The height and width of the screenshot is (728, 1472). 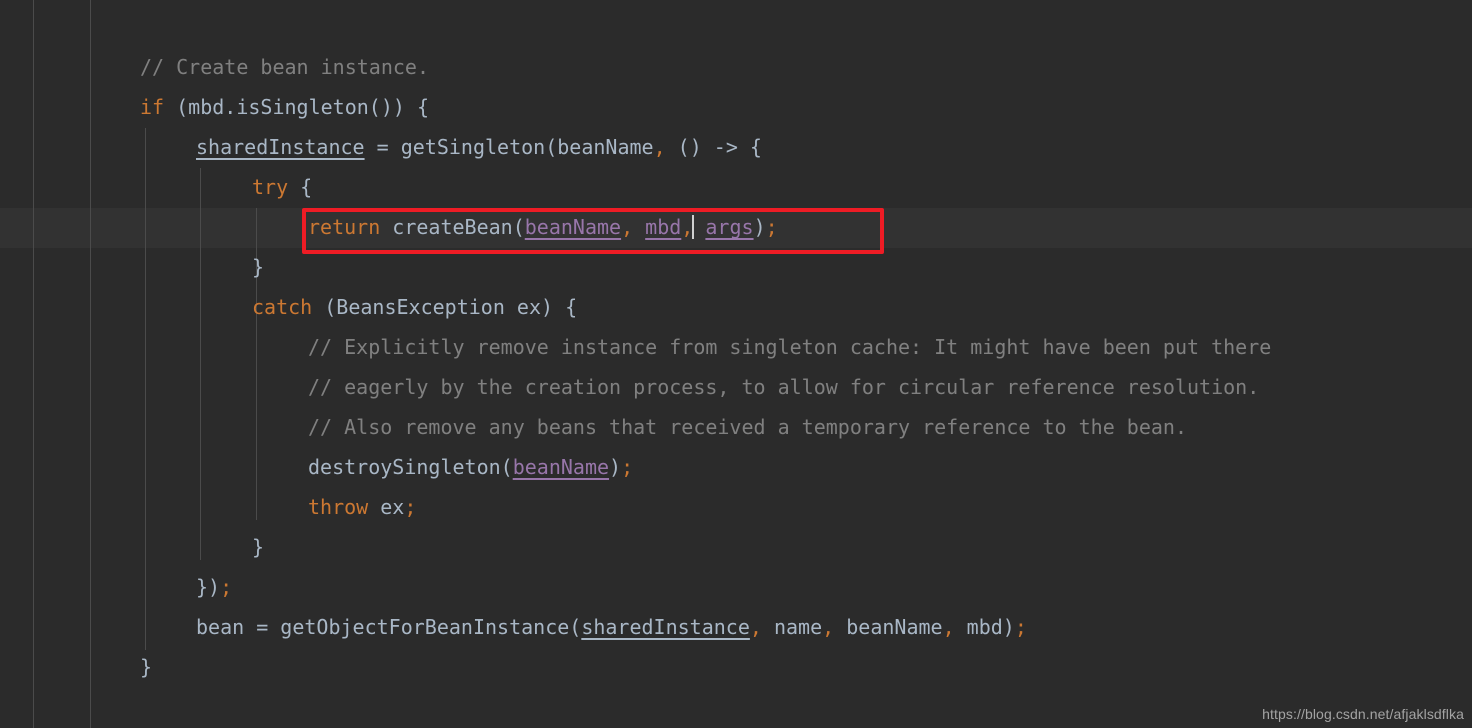 What do you see at coordinates (635, 227) in the screenshot?
I see `code-line: return createBean(beanName, mbd, args);` at bounding box center [635, 227].